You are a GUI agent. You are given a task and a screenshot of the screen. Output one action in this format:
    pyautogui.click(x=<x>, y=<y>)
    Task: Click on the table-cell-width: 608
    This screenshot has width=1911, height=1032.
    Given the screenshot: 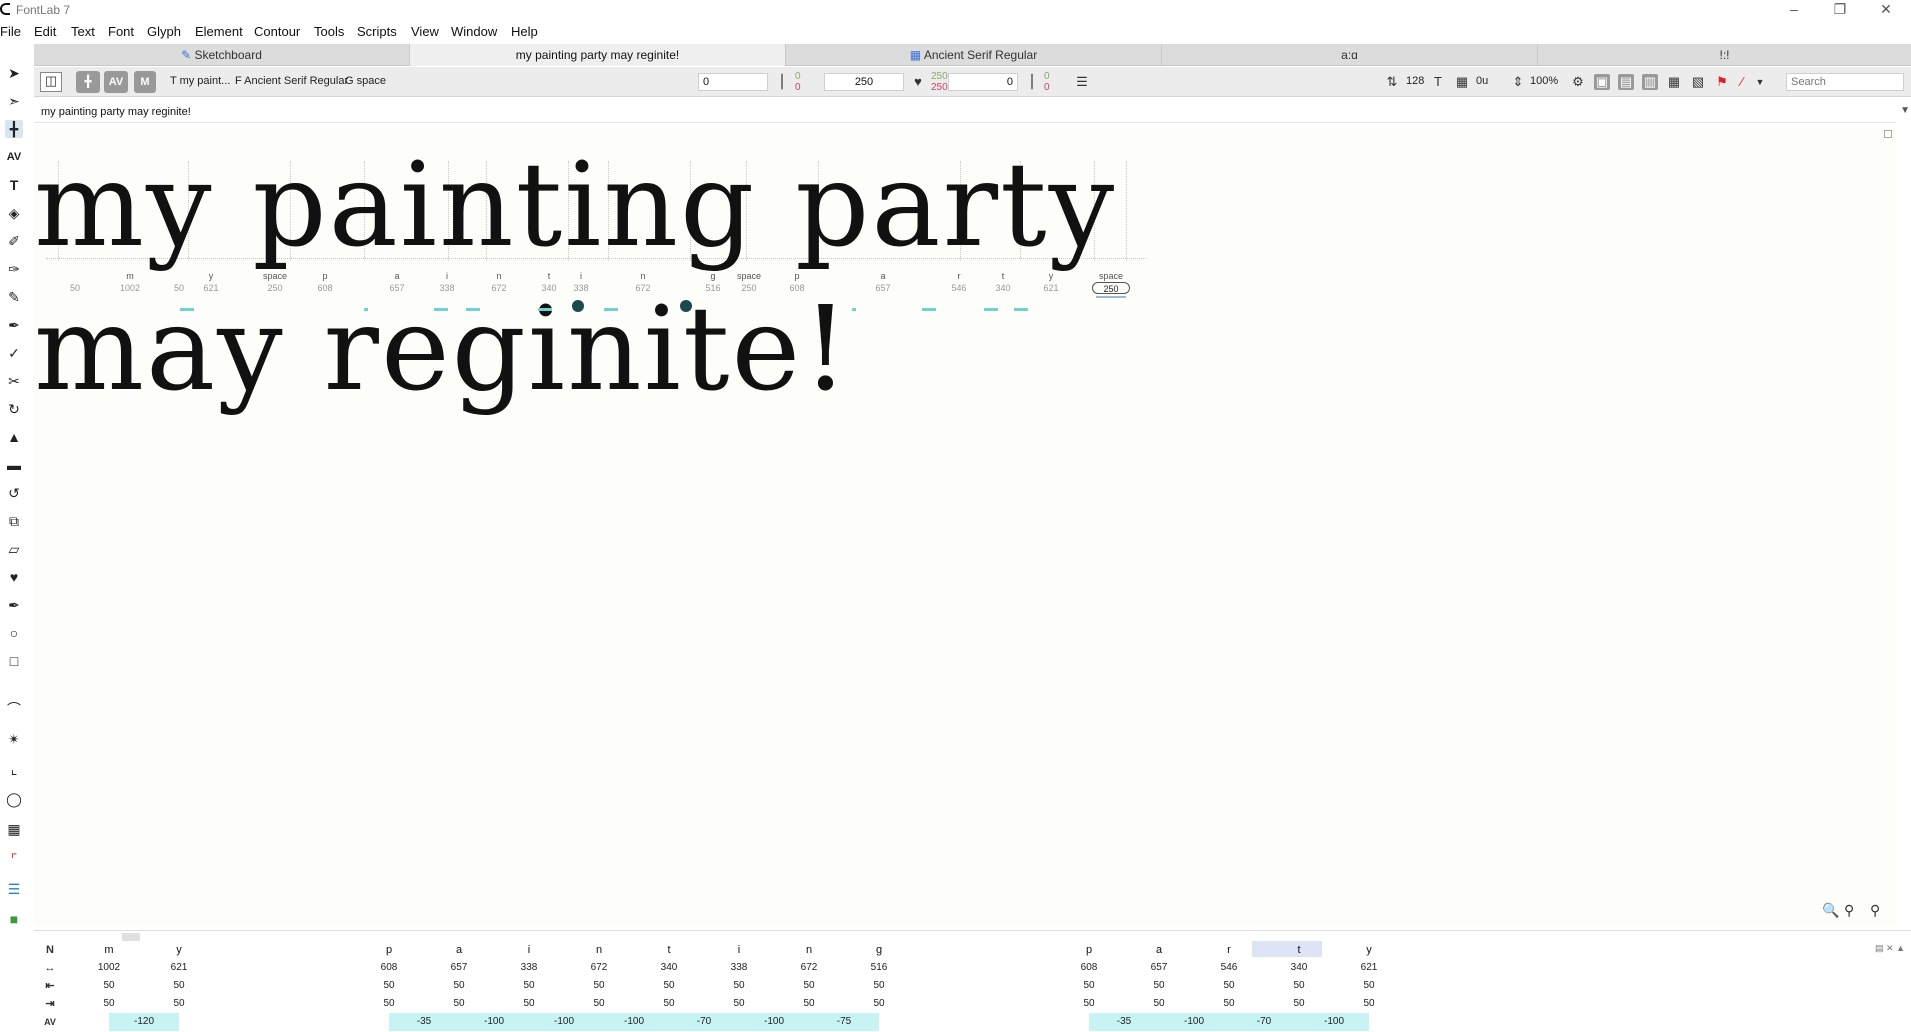 What is the action you would take?
    pyautogui.click(x=389, y=968)
    